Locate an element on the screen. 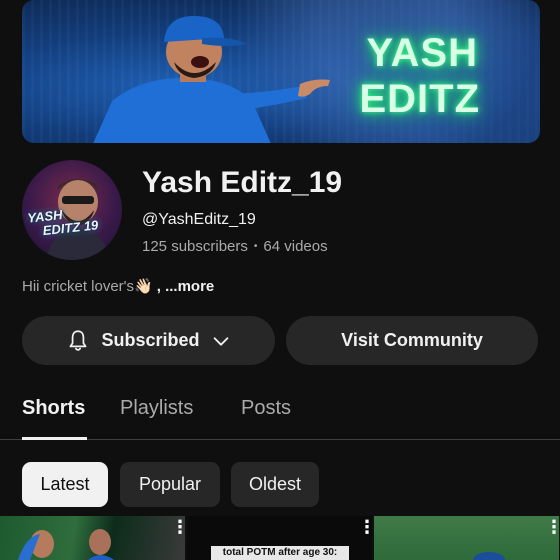 The height and width of the screenshot is (560, 560). visit-community-label: Visit Community is located at coordinates (412, 340).